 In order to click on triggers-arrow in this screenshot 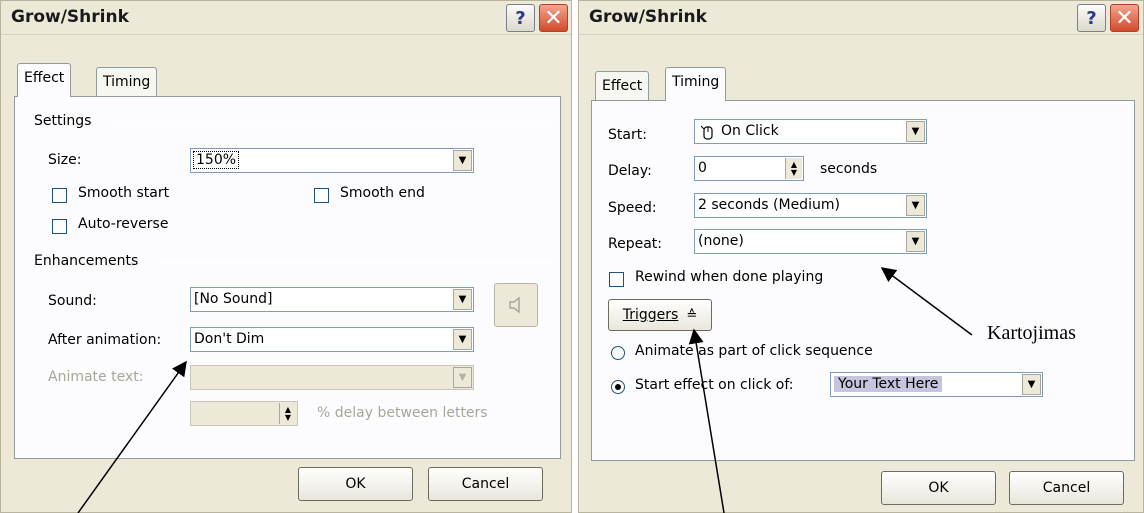, I will do `click(706, 420)`.